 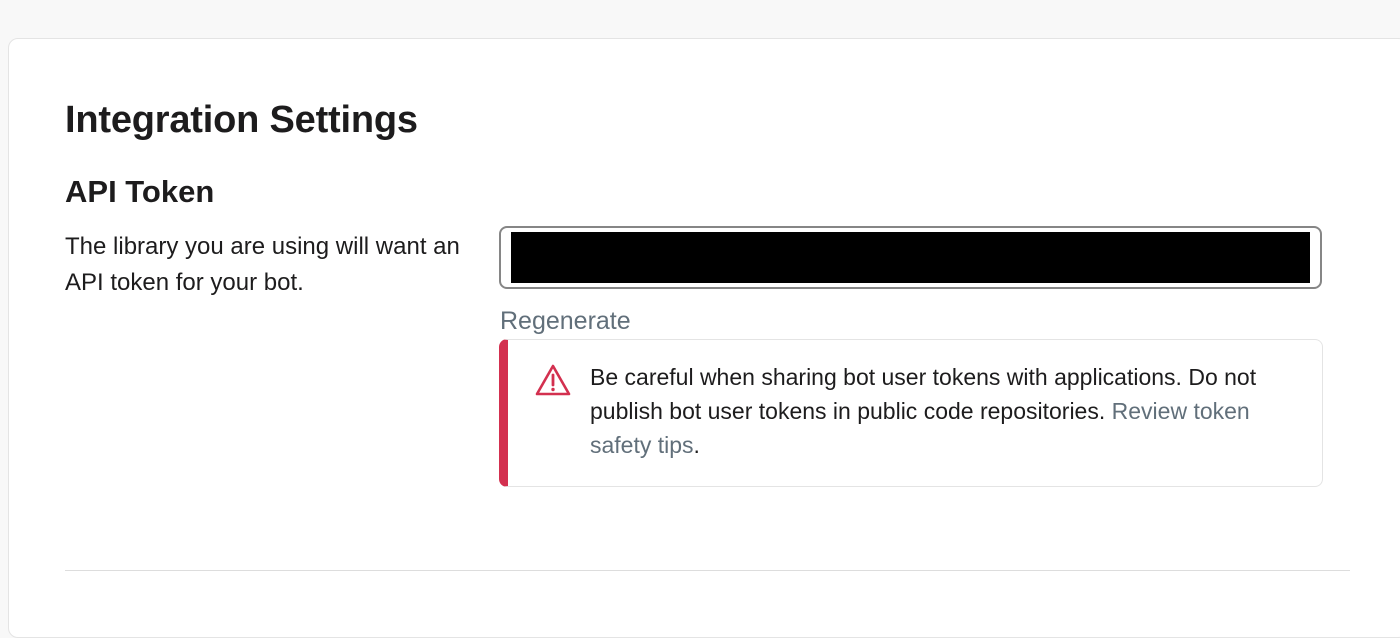 I want to click on api-token-heading: API Token, so click(x=140, y=191).